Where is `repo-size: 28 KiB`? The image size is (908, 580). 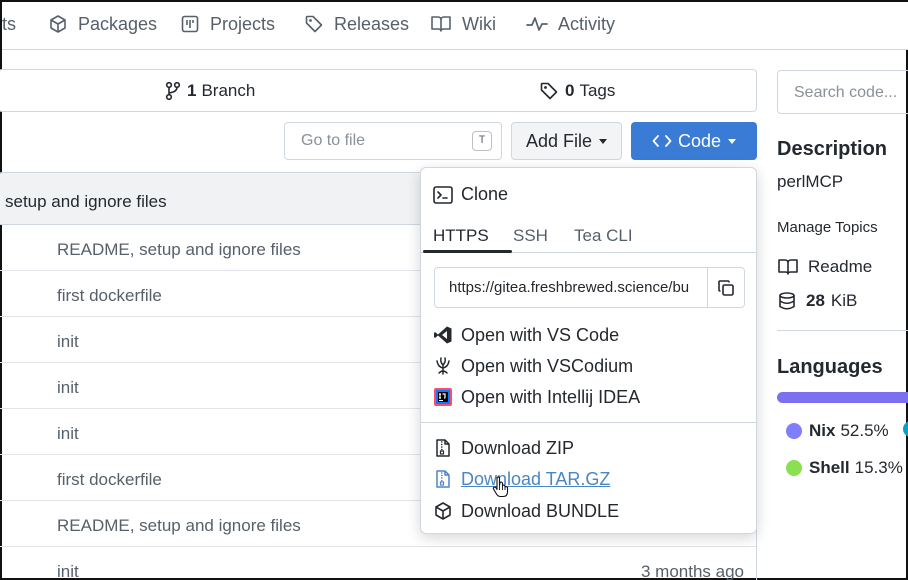 repo-size: 28 KiB is located at coordinates (817, 301).